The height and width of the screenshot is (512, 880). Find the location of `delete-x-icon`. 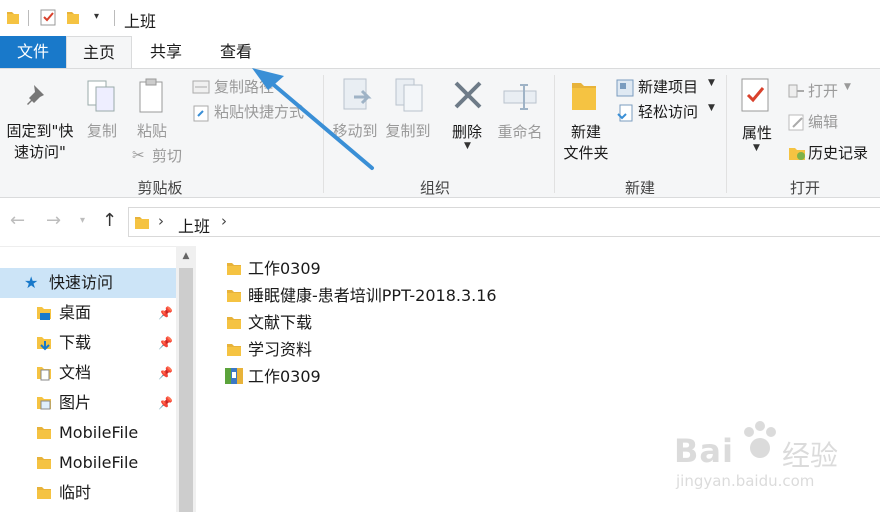

delete-x-icon is located at coordinates (468, 95).